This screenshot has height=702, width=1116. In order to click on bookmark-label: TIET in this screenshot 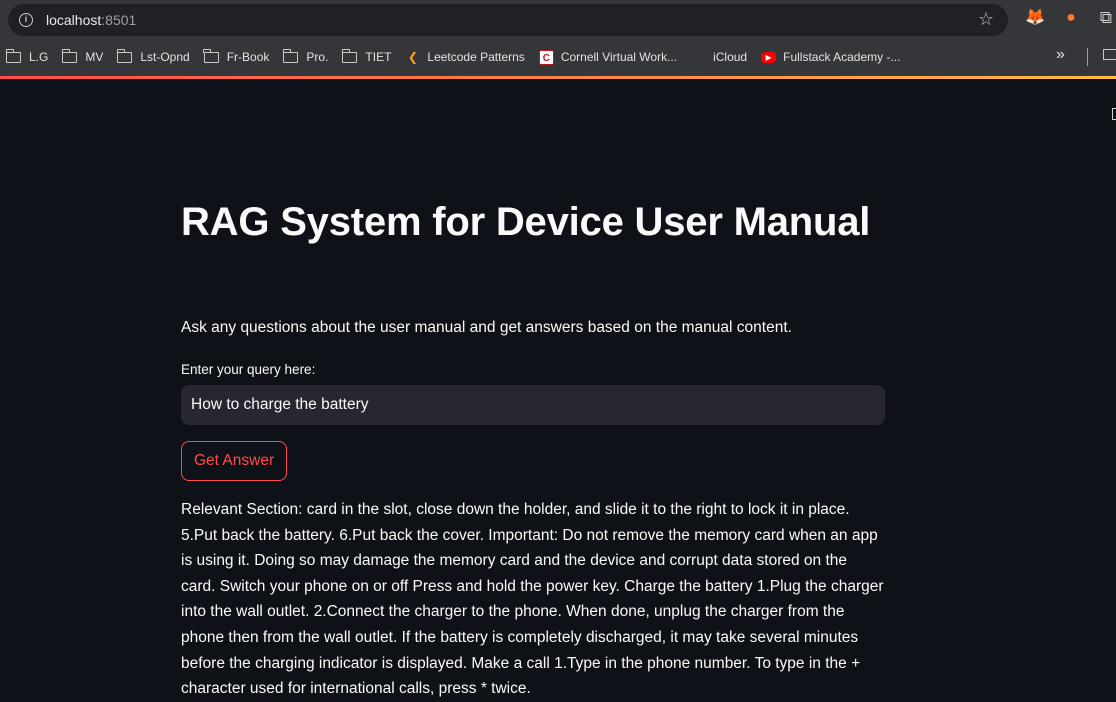, I will do `click(378, 57)`.